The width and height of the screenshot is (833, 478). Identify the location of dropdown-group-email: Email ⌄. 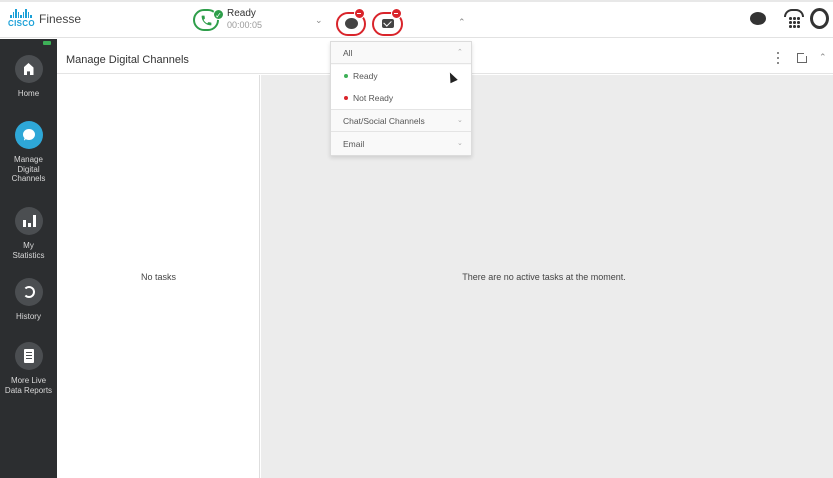
(401, 144).